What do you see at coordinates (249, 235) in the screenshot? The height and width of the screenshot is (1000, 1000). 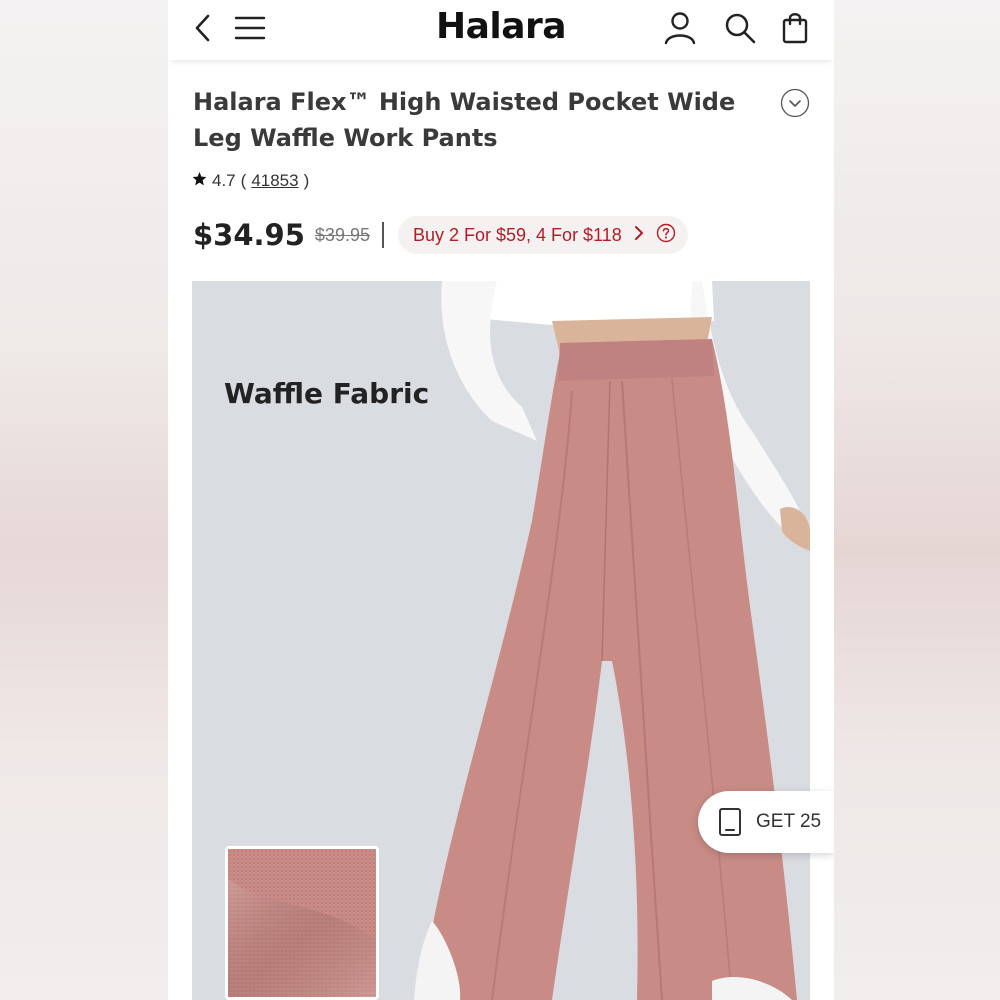 I see `current-price: $34.95` at bounding box center [249, 235].